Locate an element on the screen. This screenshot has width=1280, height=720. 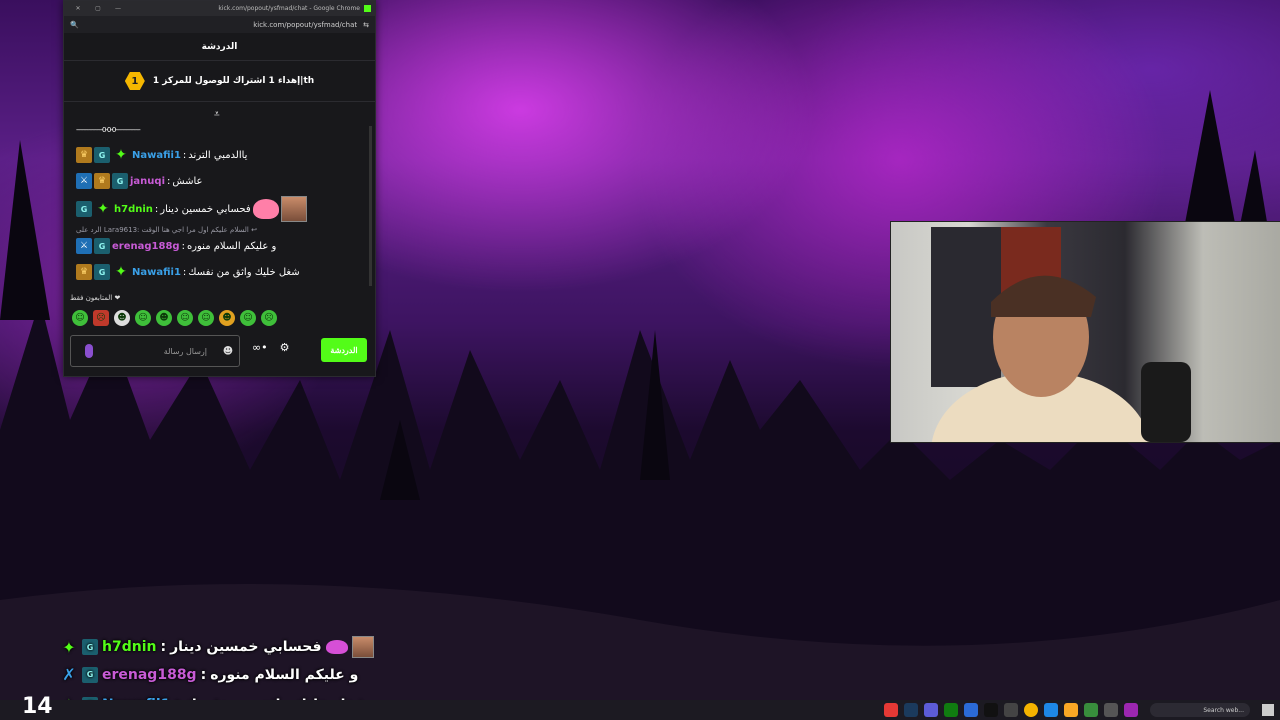
overlay-username: erenag188g is located at coordinates (149, 674).